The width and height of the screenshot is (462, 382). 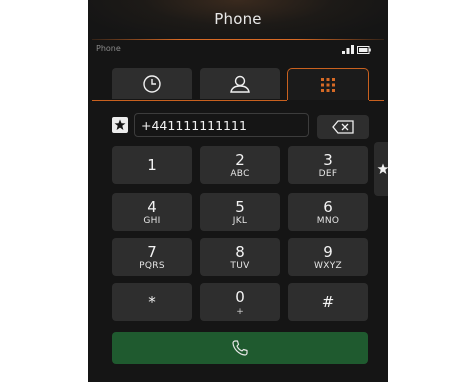 I want to click on tab-dialpad, so click(x=328, y=84).